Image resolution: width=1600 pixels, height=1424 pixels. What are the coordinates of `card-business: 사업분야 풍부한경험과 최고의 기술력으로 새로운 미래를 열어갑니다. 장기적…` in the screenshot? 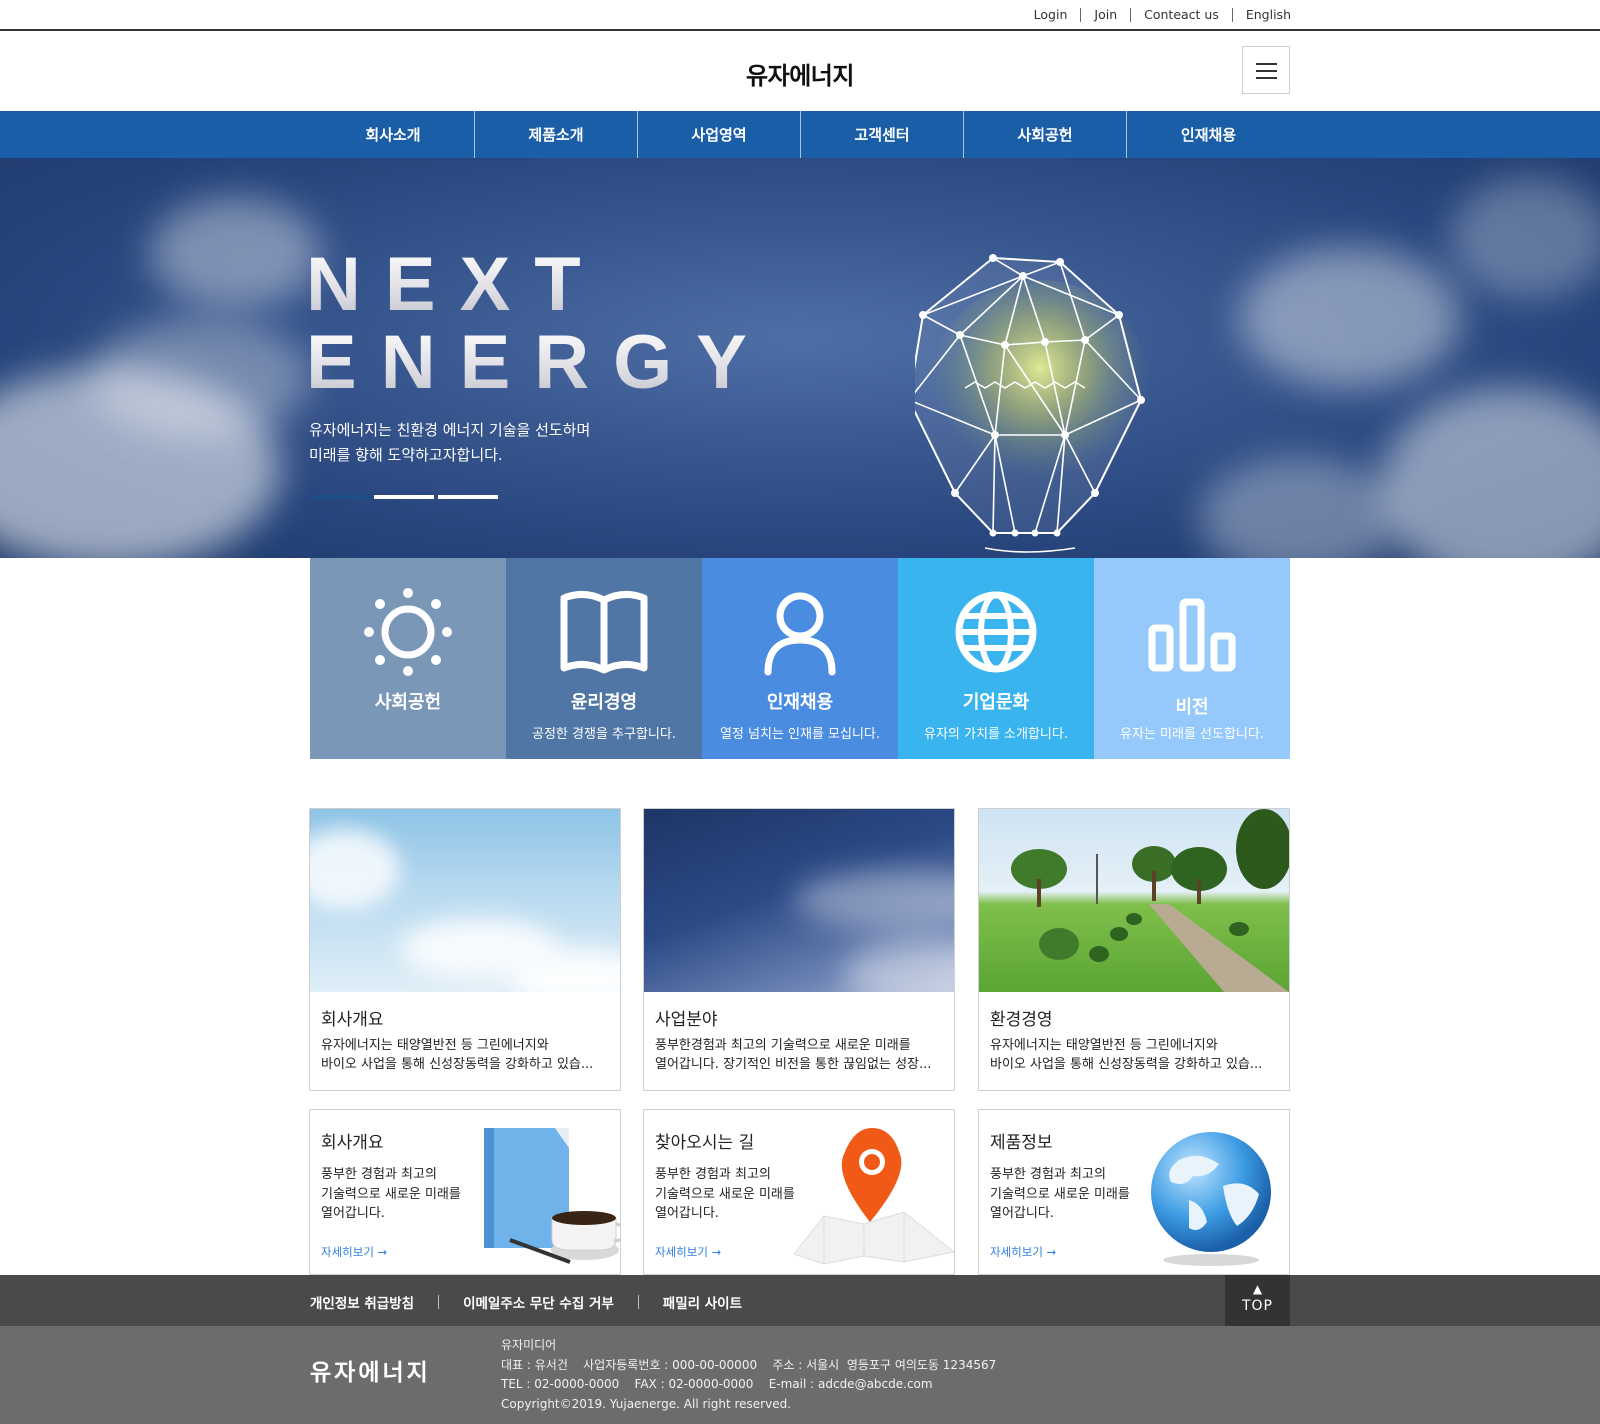 It's located at (799, 949).